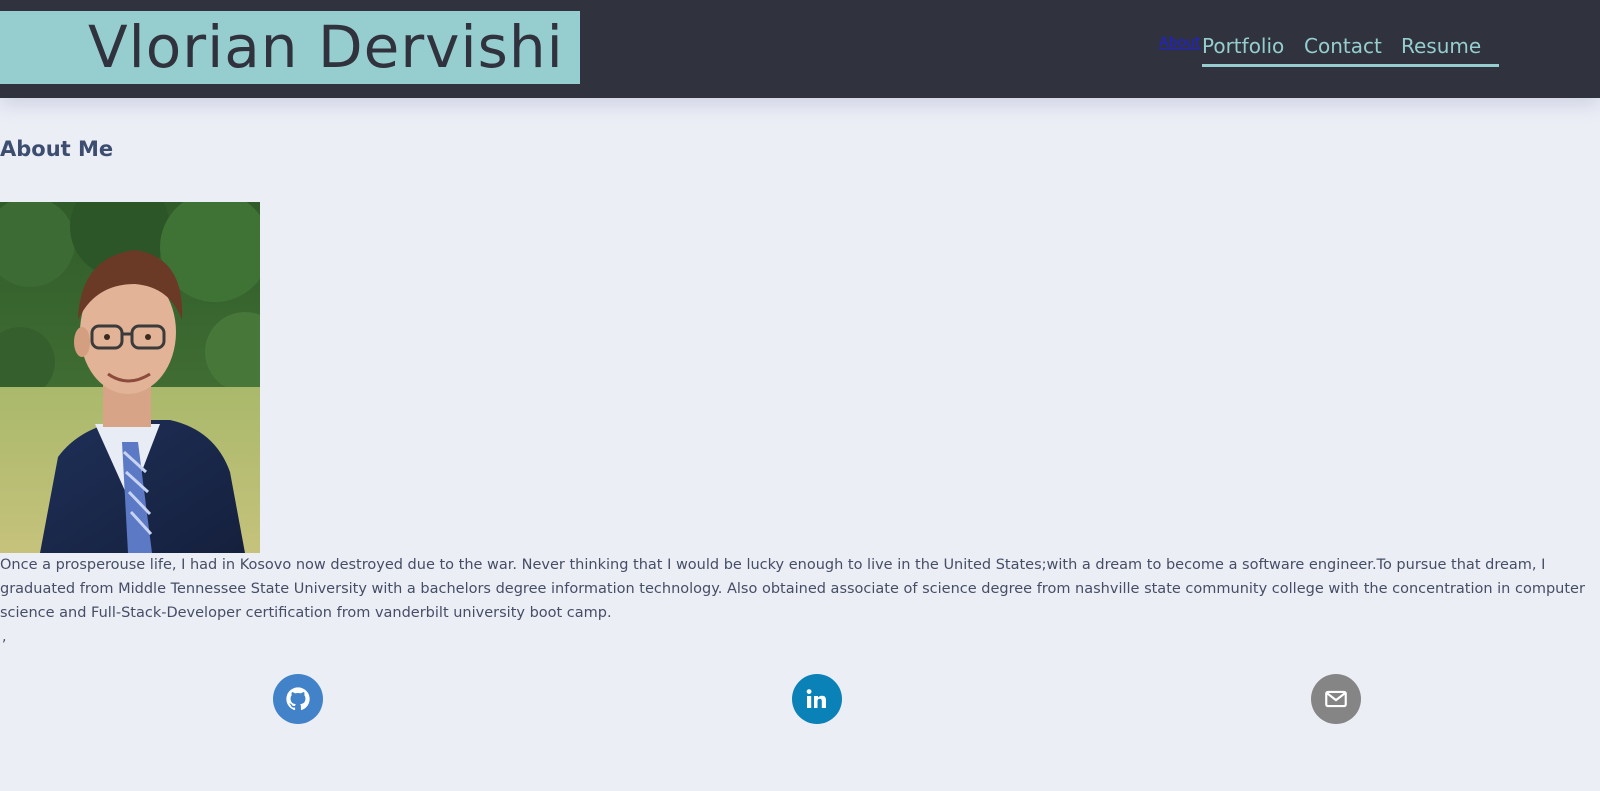 This screenshot has width=1600, height=791. Describe the element at coordinates (1243, 46) in the screenshot. I see `nav-link-portfolio: Portfolio` at that location.